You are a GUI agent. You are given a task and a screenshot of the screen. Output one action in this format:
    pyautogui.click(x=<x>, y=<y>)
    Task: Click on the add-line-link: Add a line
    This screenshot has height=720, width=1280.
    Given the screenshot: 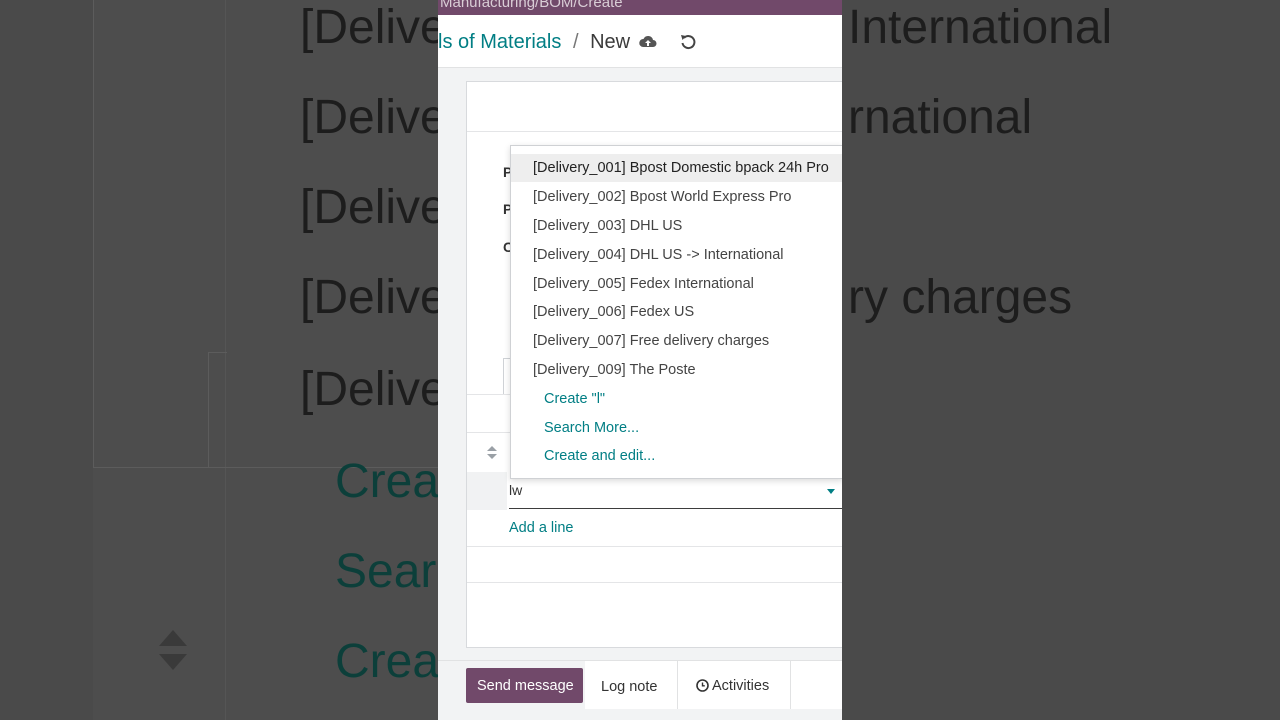 What is the action you would take?
    pyautogui.click(x=541, y=528)
    